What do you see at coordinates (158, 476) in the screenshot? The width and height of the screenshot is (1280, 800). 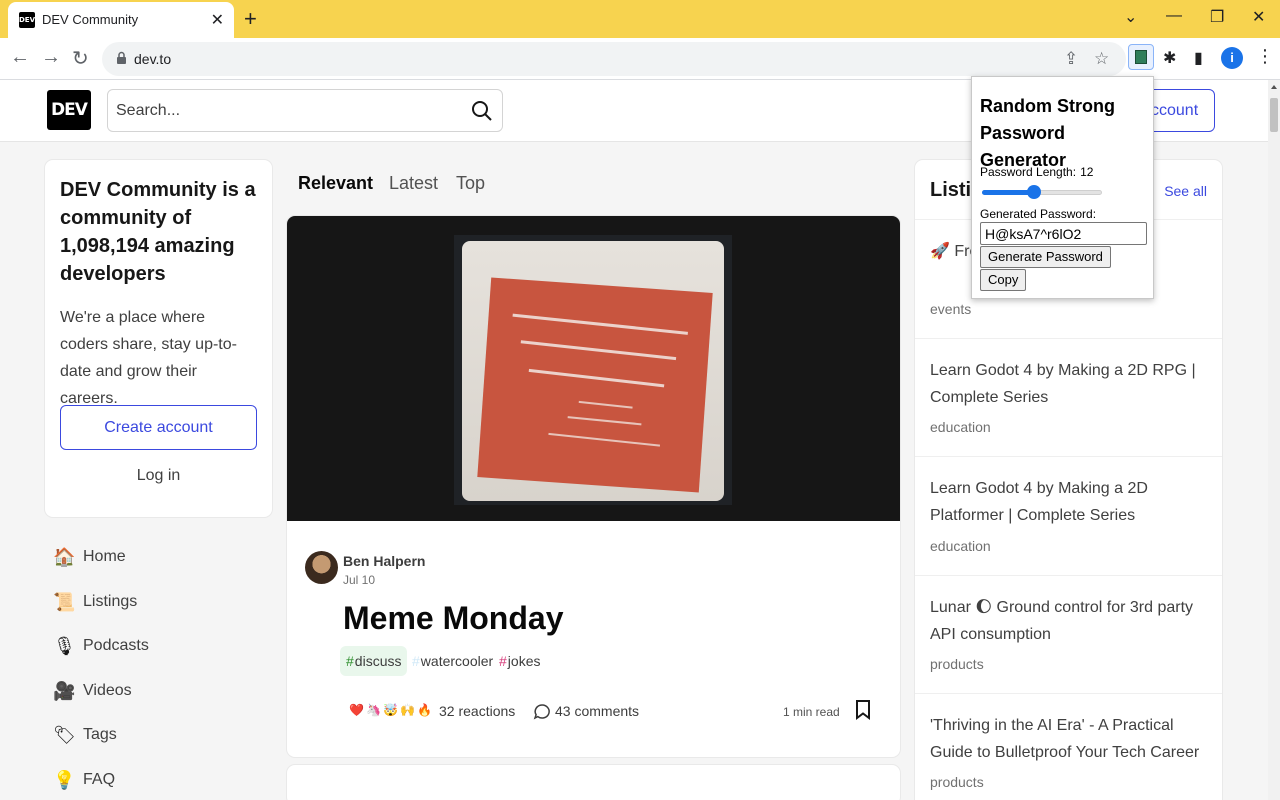 I see `login-link: Log in` at bounding box center [158, 476].